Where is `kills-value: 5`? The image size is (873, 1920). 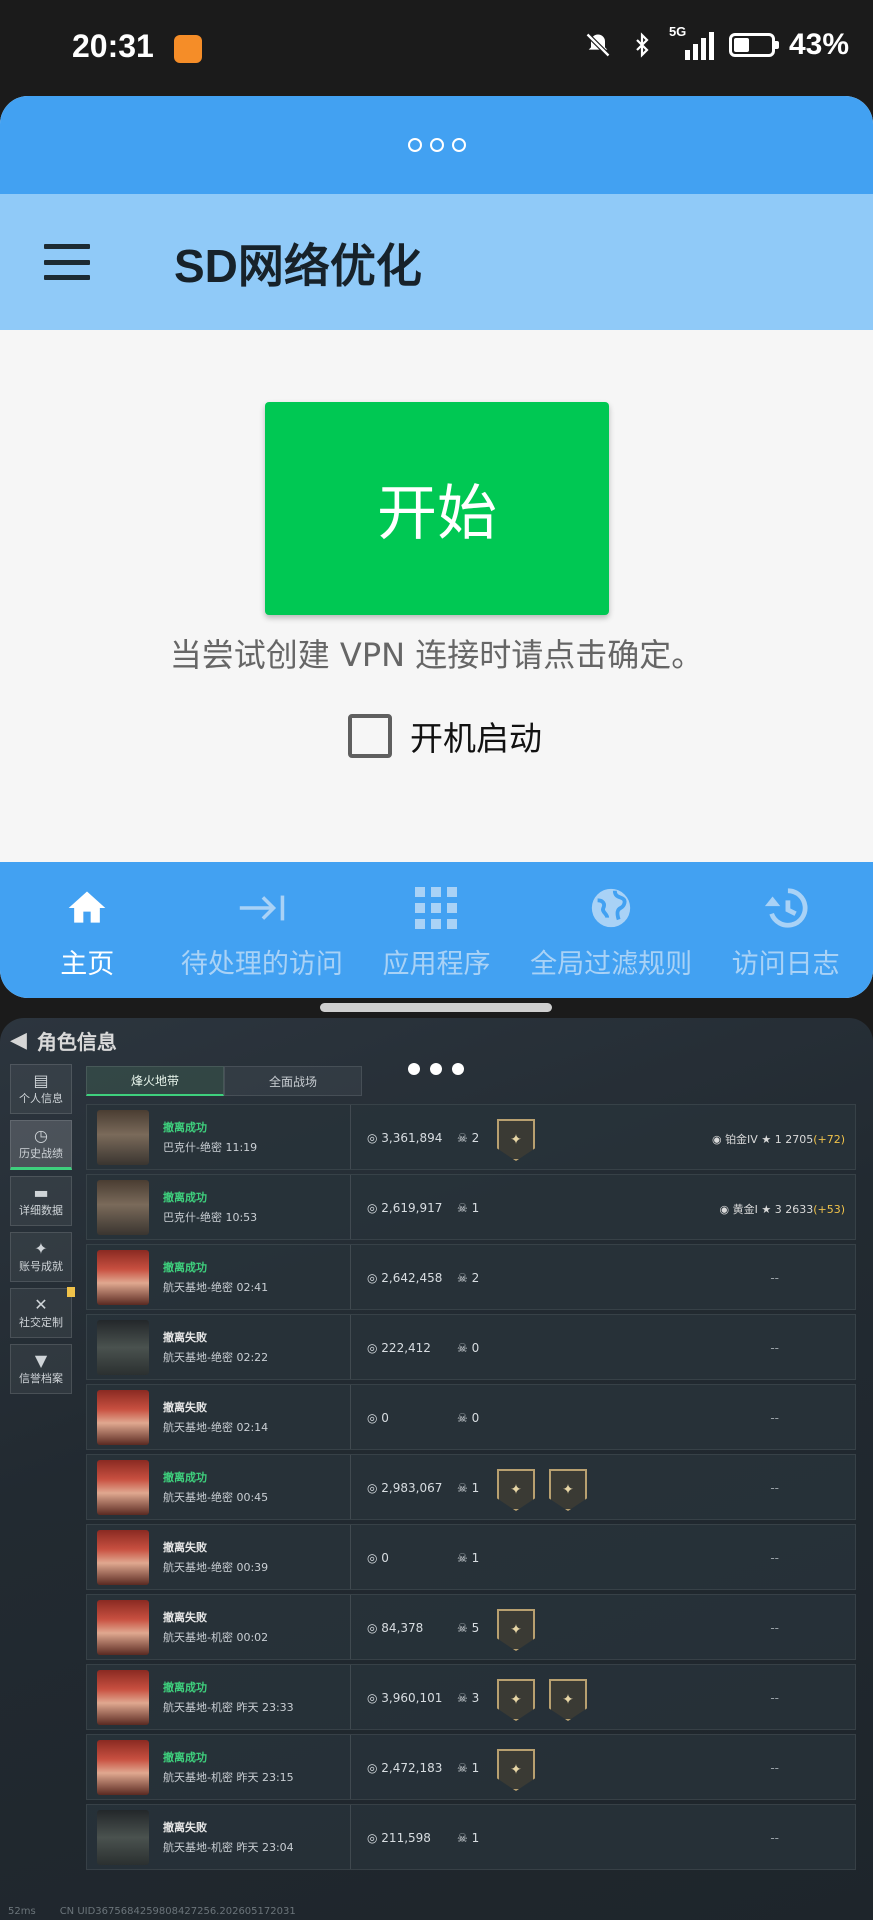 kills-value: 5 is located at coordinates (475, 1628).